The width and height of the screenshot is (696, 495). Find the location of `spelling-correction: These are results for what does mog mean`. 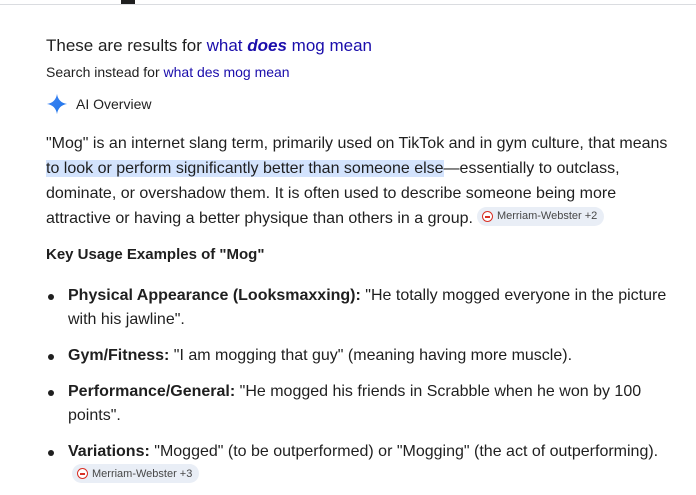

spelling-correction: These are results for what does mog mean is located at coordinates (209, 46).